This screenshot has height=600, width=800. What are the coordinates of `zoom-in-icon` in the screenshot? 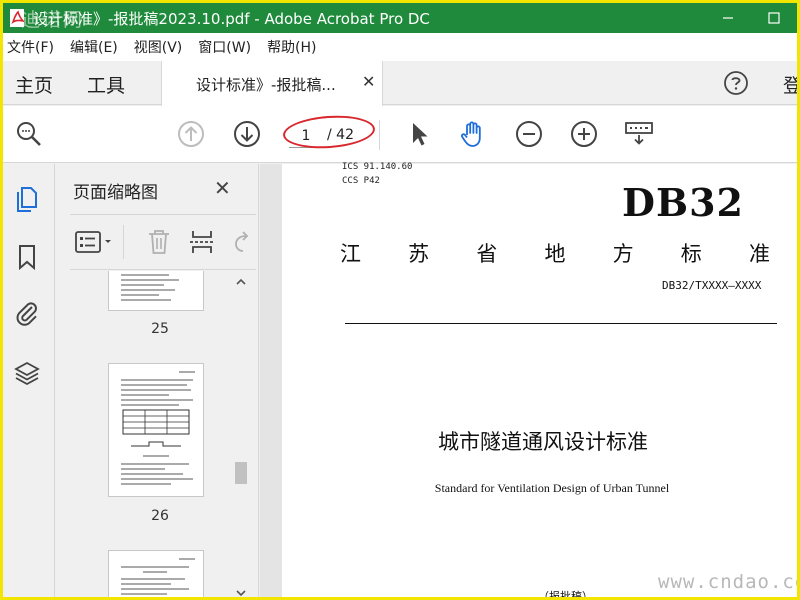 It's located at (584, 134).